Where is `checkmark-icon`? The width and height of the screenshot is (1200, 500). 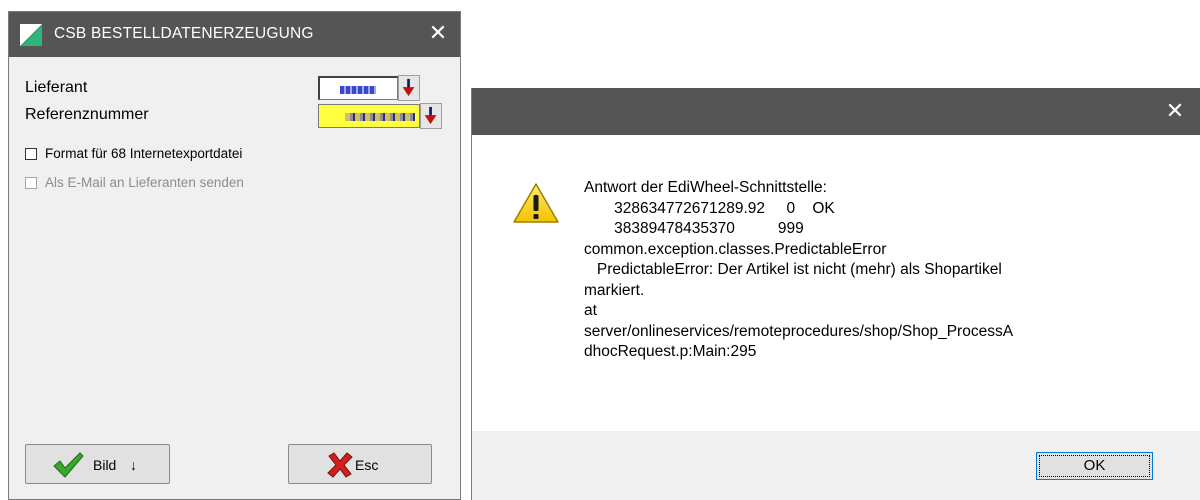
checkmark-icon is located at coordinates (68, 465).